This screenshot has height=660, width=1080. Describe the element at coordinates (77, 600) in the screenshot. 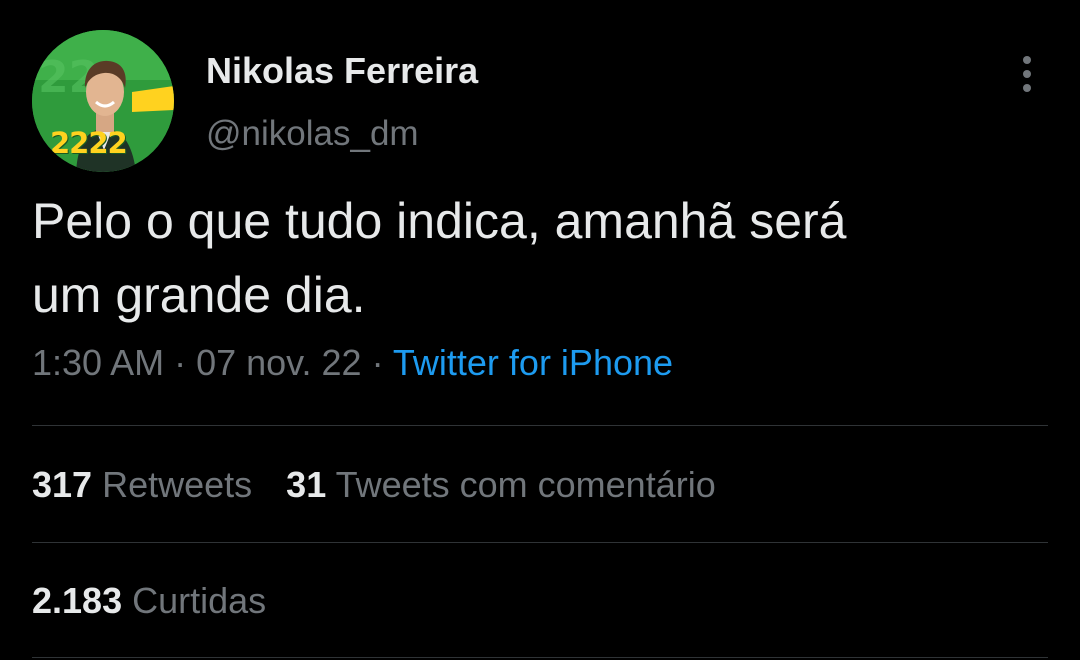

I see `likes-count: 2.183` at that location.